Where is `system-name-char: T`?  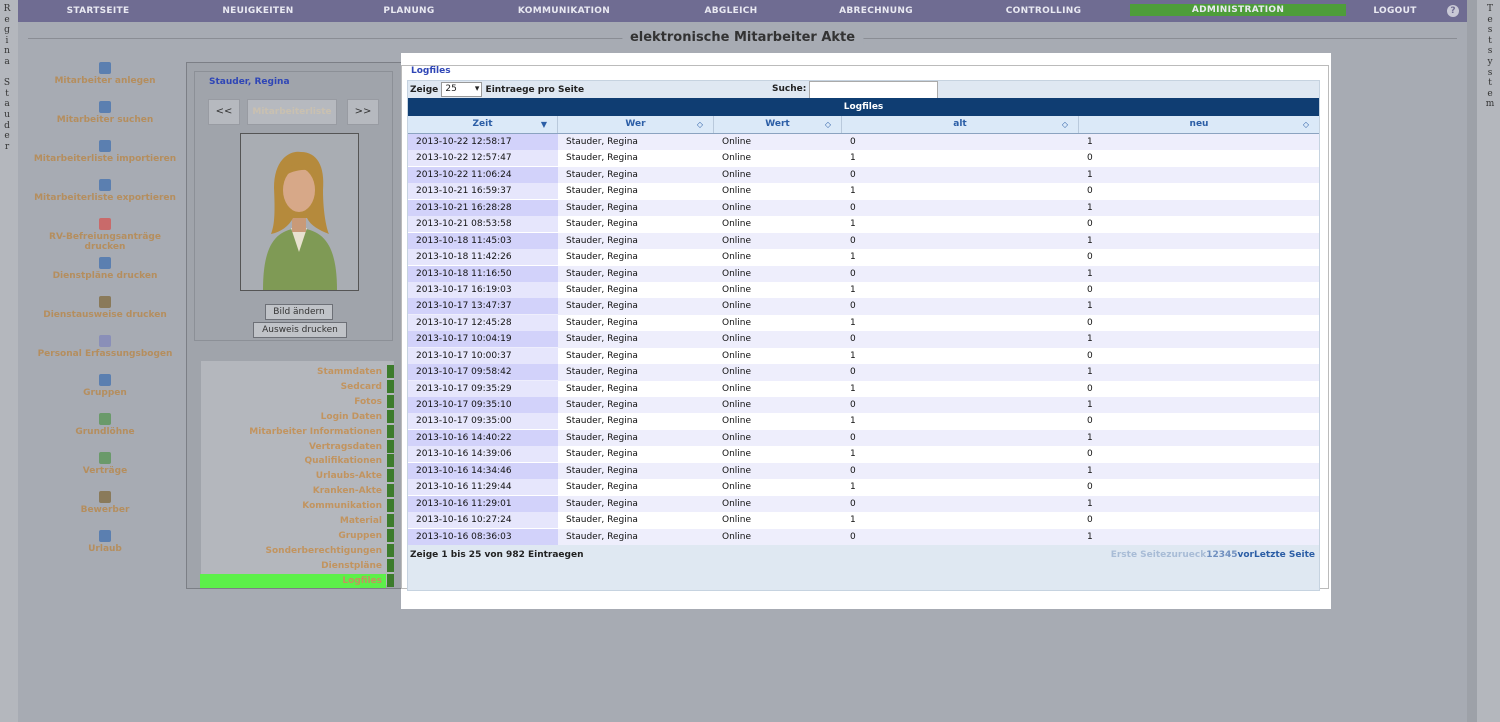 system-name-char: T is located at coordinates (1489, 9).